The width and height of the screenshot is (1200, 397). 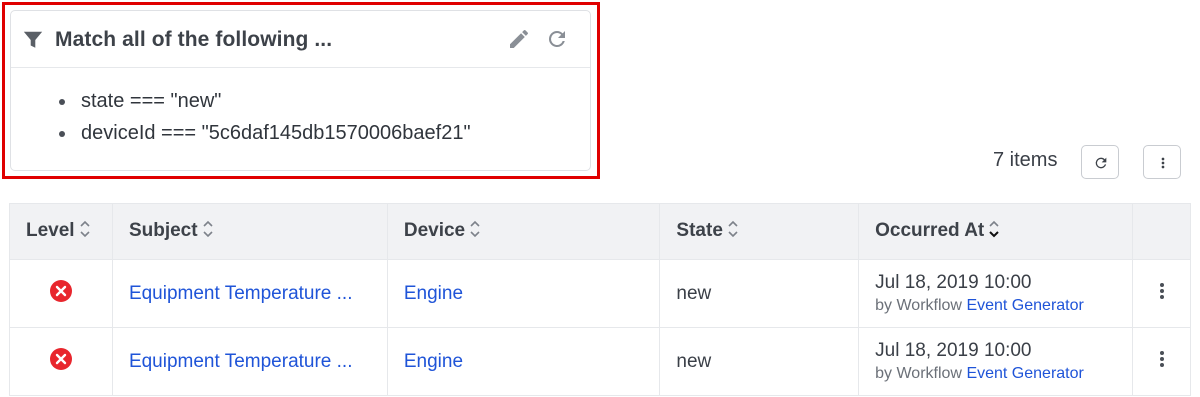 I want to click on filter-icon, so click(x=33, y=39).